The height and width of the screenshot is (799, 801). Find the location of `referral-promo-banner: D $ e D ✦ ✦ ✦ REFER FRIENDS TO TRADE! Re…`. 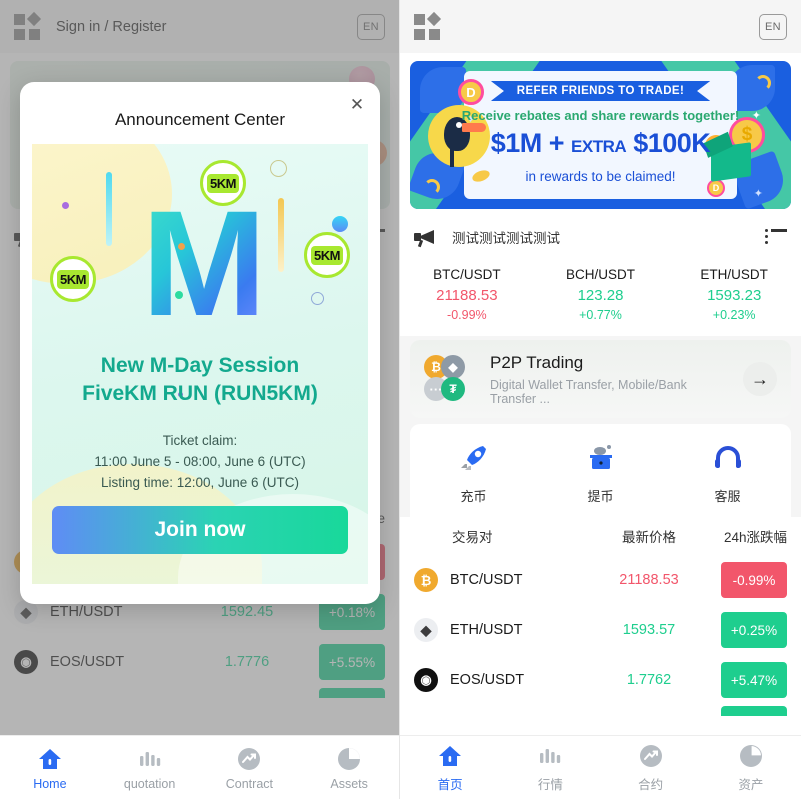

referral-promo-banner: D $ e D ✦ ✦ ✦ REFER FRIENDS TO TRADE! Re… is located at coordinates (600, 135).